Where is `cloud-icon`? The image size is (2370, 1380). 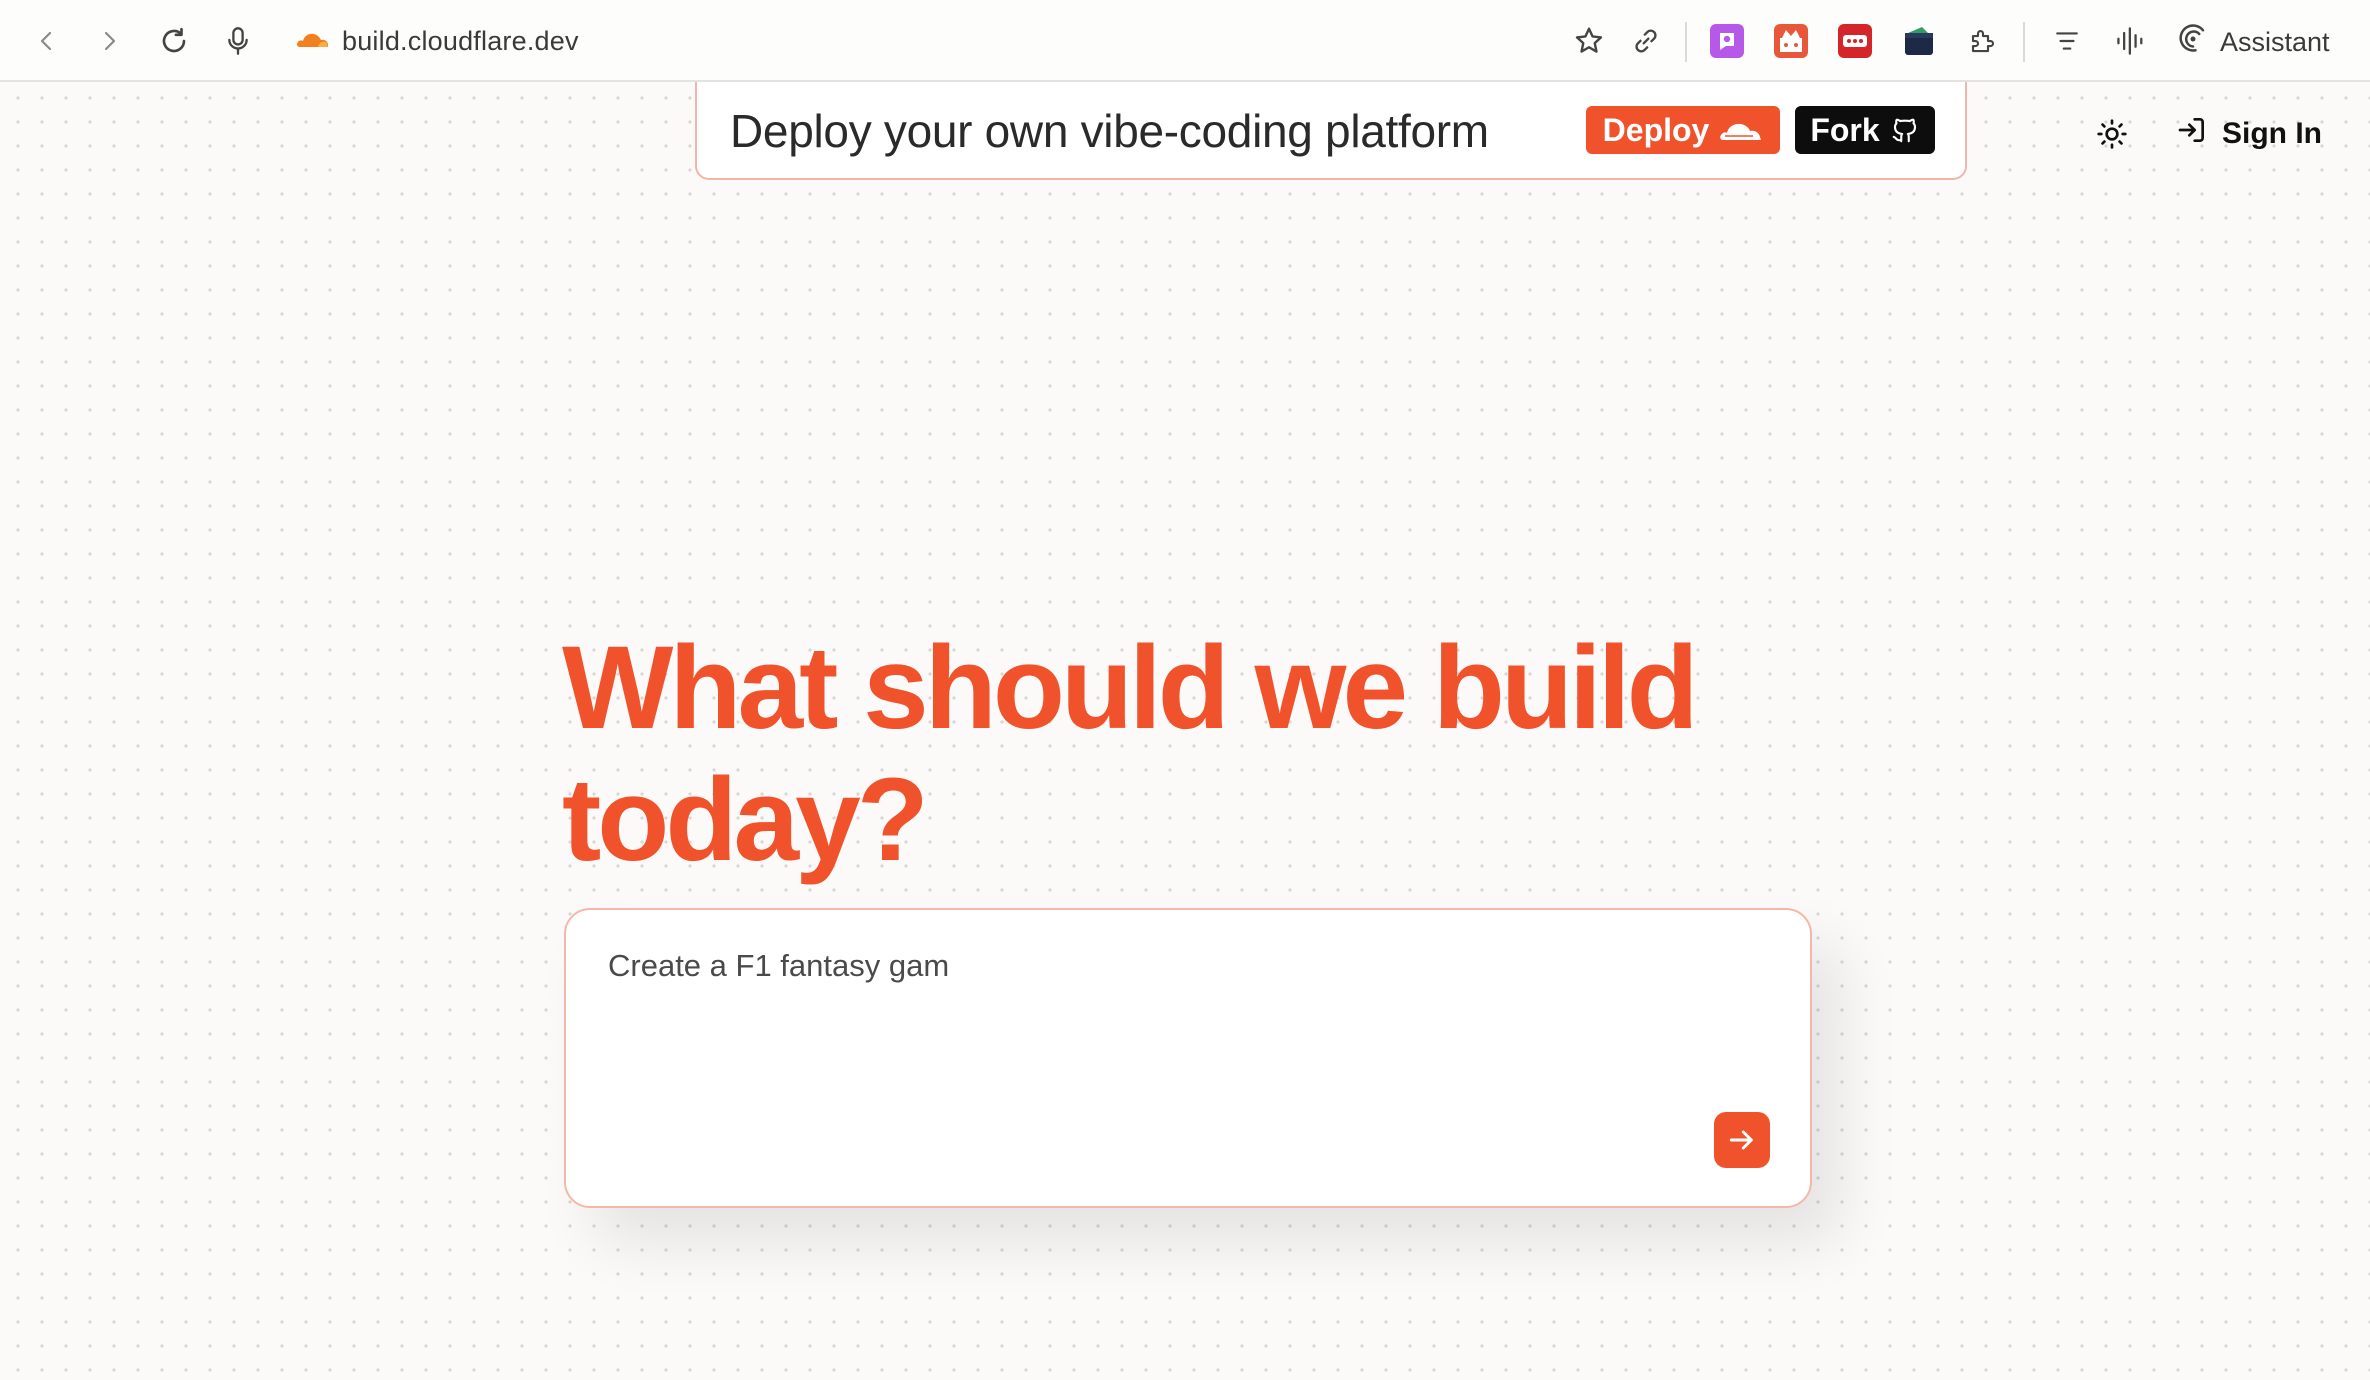
cloud-icon is located at coordinates (1741, 130).